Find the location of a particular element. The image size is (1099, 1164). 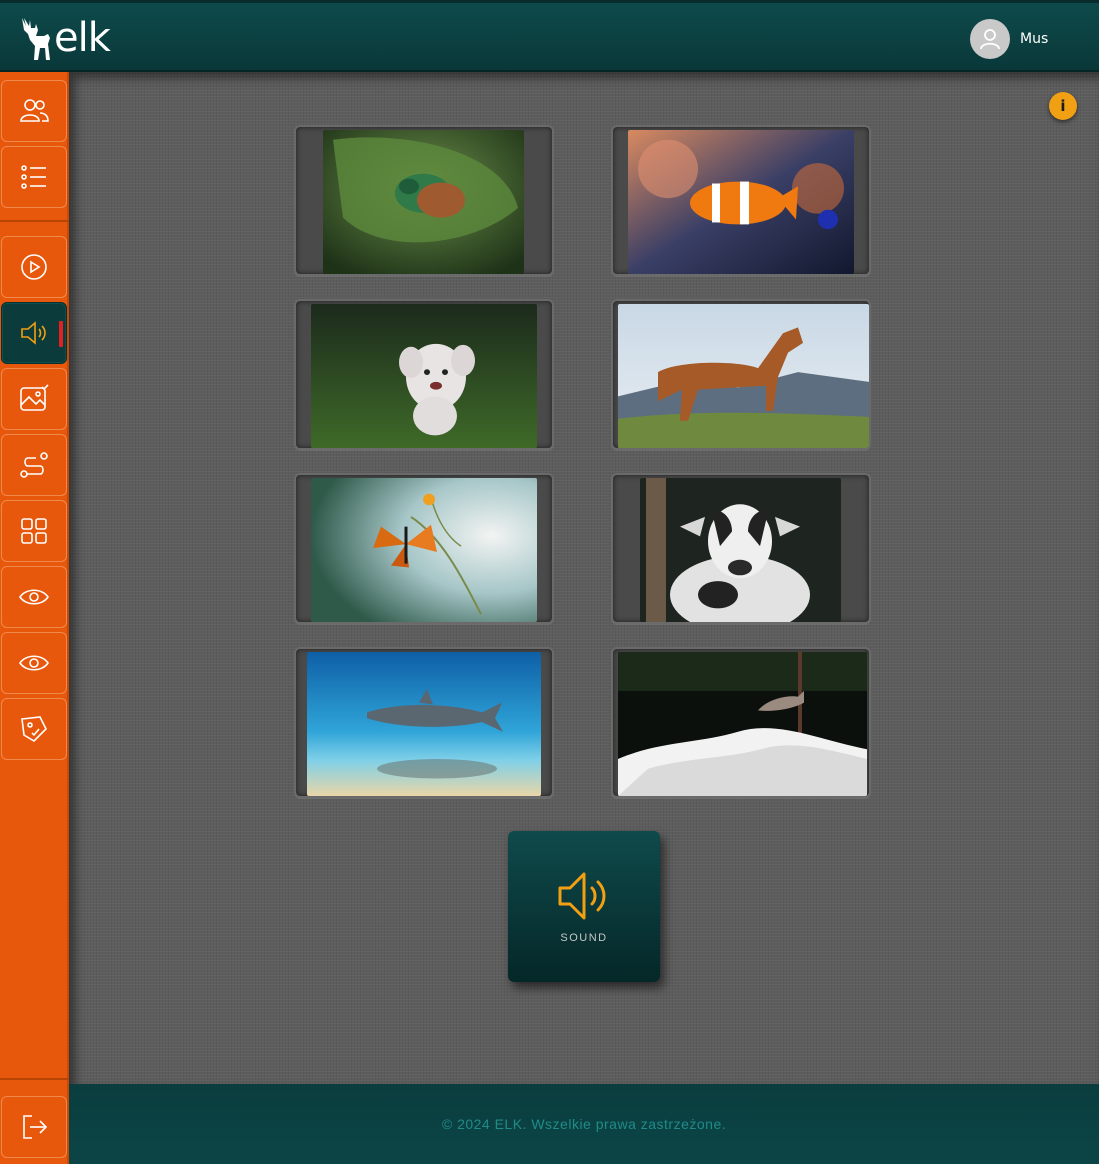

image-card-goat is located at coordinates (741, 548).